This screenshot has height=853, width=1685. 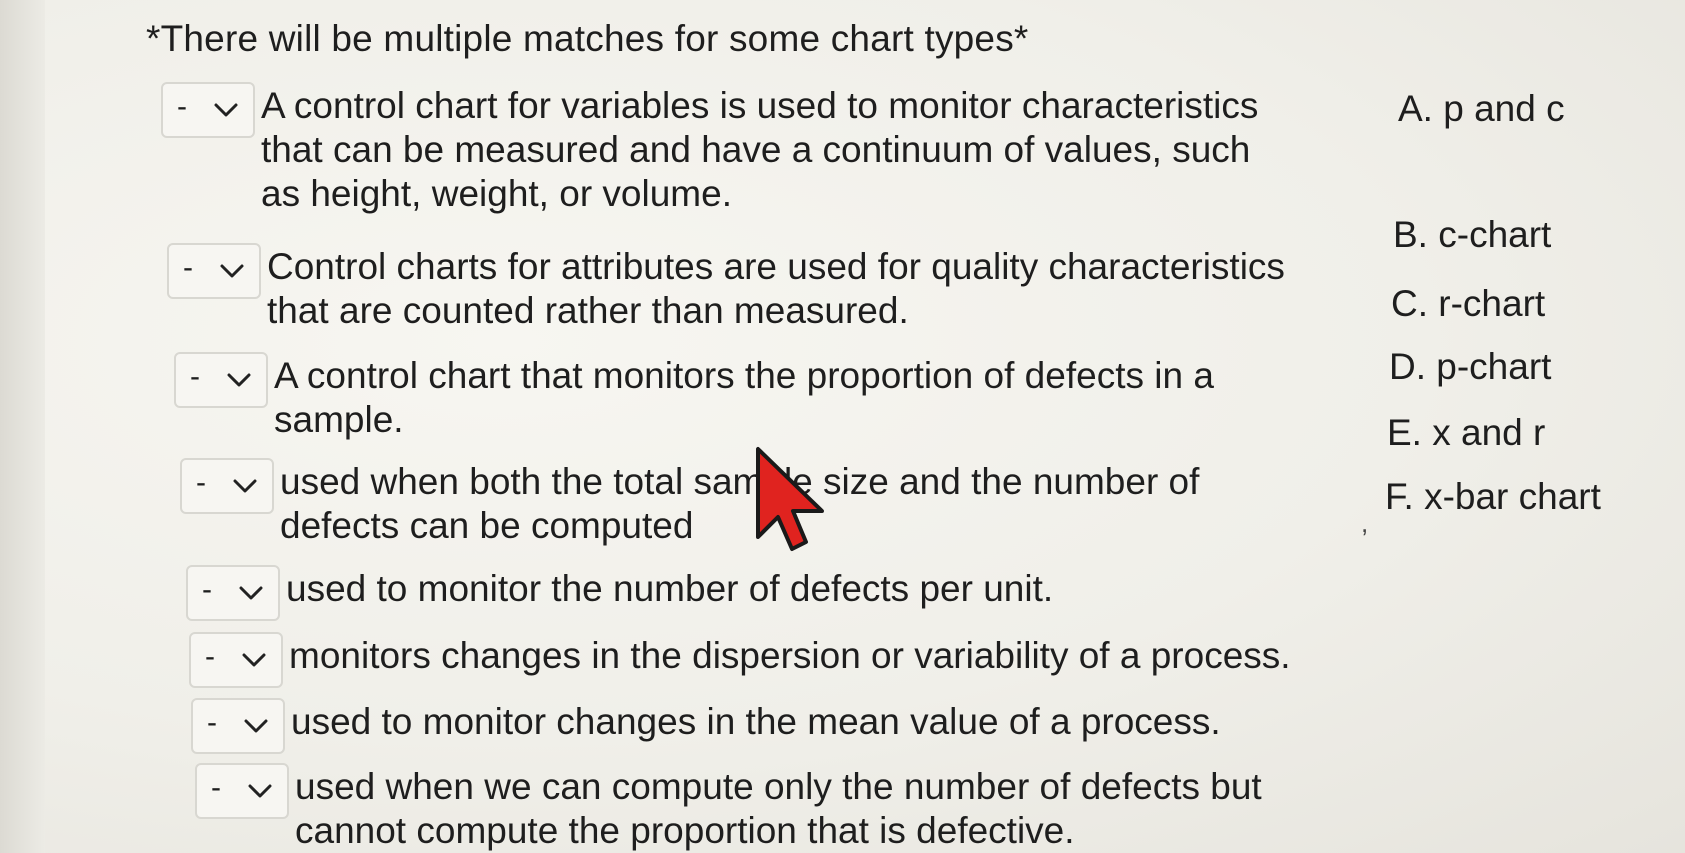 I want to click on answer-text: p-chart, so click(x=1494, y=366).